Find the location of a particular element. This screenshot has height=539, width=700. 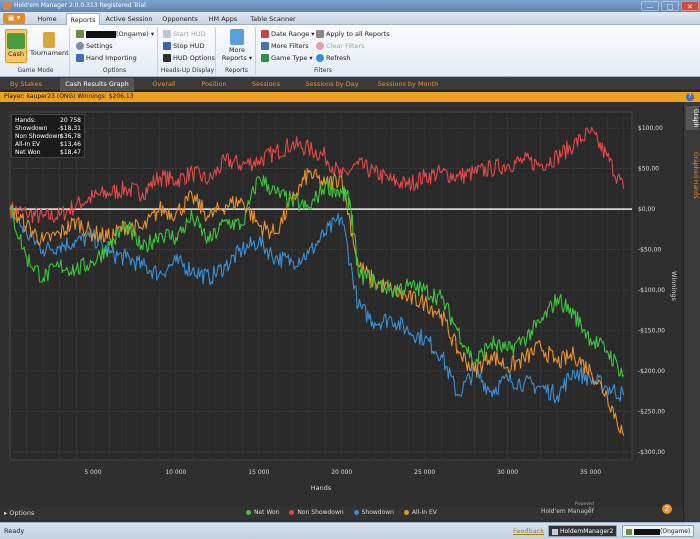

maximize-button: □ is located at coordinates (670, 6).